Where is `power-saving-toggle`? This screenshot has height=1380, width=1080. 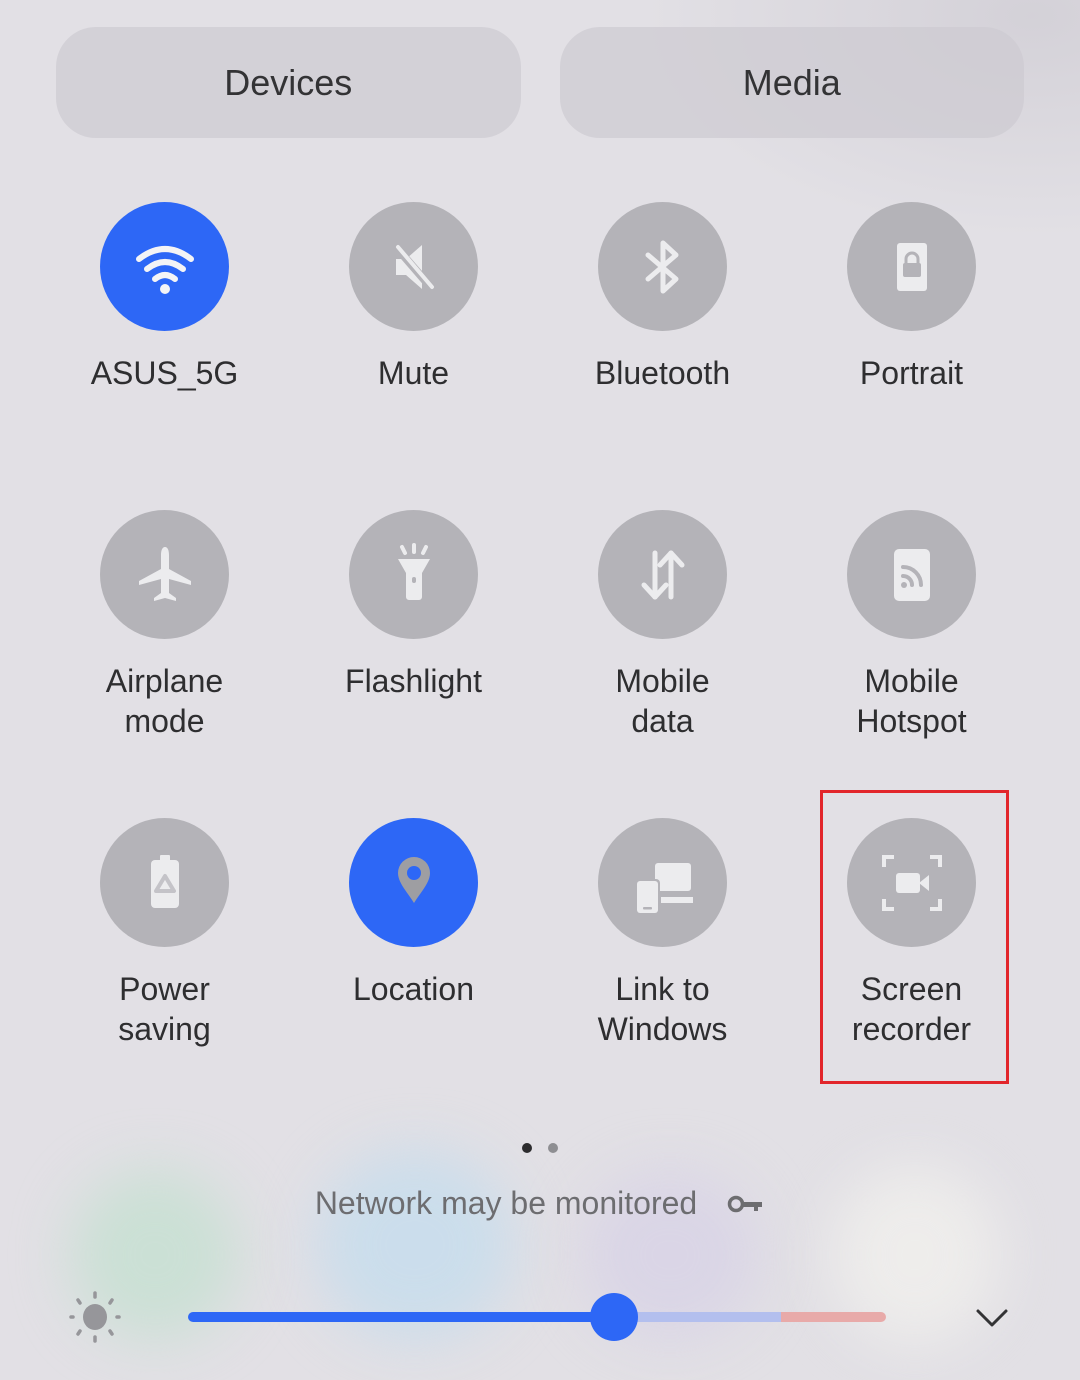 power-saving-toggle is located at coordinates (164, 882).